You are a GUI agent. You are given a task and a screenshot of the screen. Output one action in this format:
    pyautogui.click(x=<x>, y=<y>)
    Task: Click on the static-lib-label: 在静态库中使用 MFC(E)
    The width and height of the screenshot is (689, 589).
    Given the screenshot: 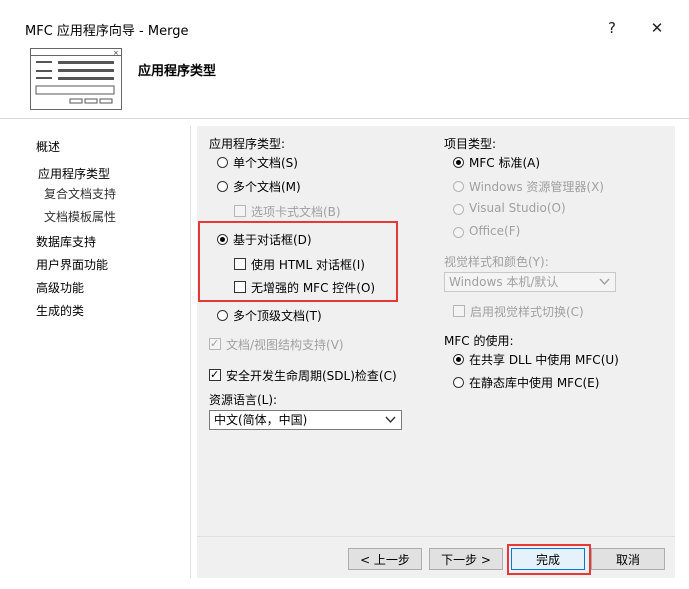 What is the action you would take?
    pyautogui.click(x=534, y=382)
    